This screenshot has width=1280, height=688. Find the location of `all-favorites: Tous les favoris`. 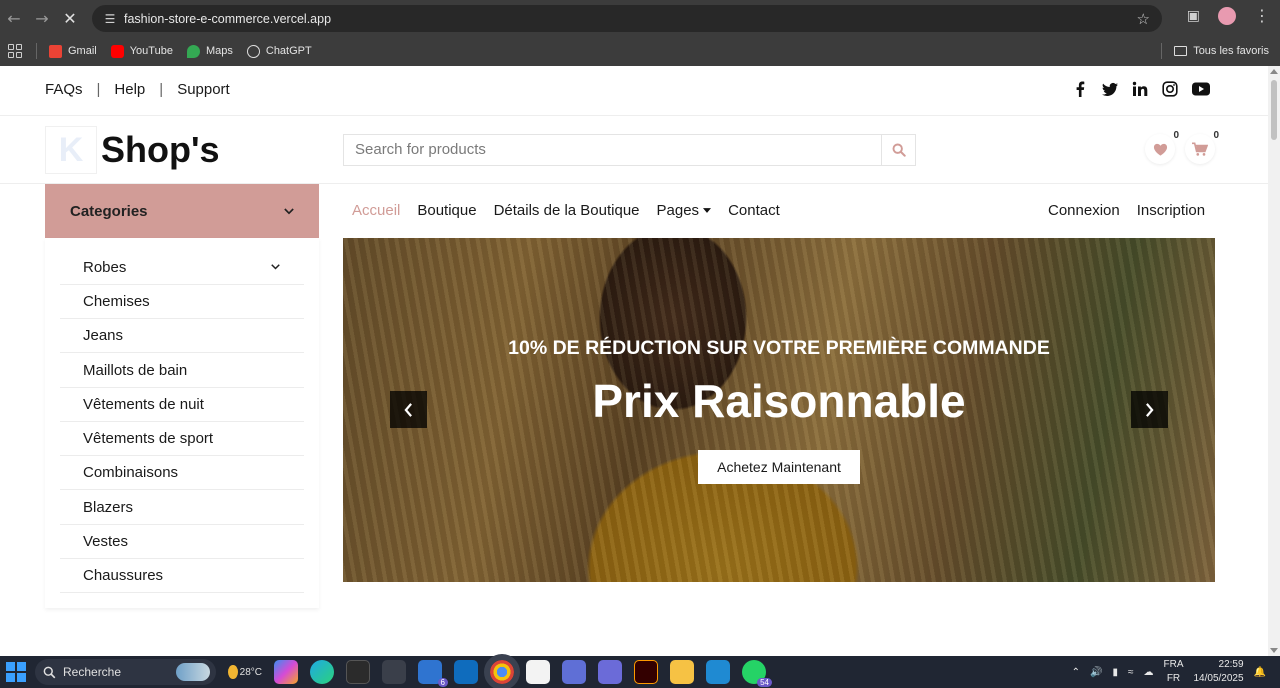

all-favorites: Tous les favoris is located at coordinates (1215, 51).